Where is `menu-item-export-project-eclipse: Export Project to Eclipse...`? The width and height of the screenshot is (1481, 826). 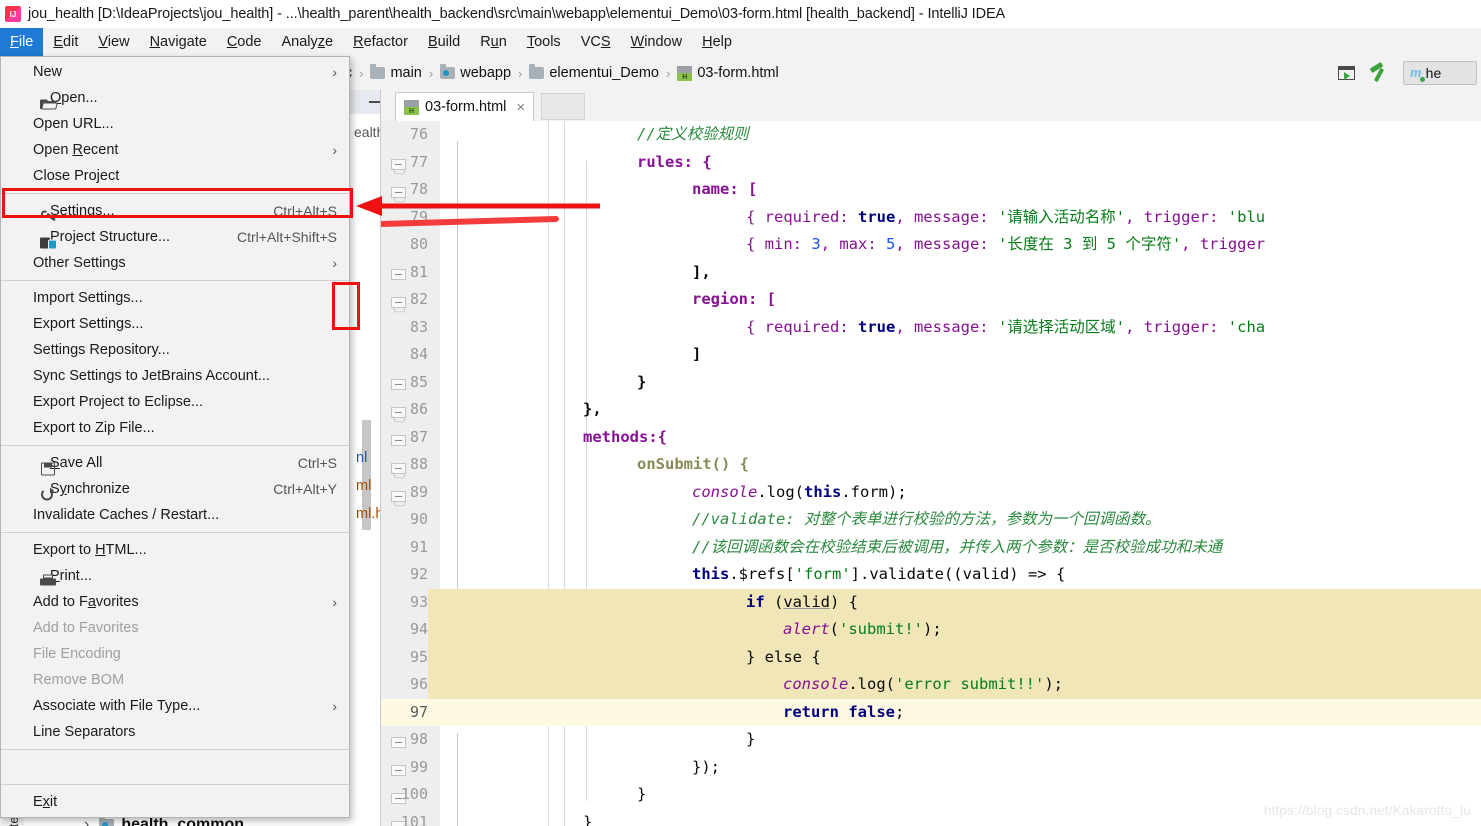
menu-item-export-project-eclipse: Export Project to Eclipse... is located at coordinates (175, 402).